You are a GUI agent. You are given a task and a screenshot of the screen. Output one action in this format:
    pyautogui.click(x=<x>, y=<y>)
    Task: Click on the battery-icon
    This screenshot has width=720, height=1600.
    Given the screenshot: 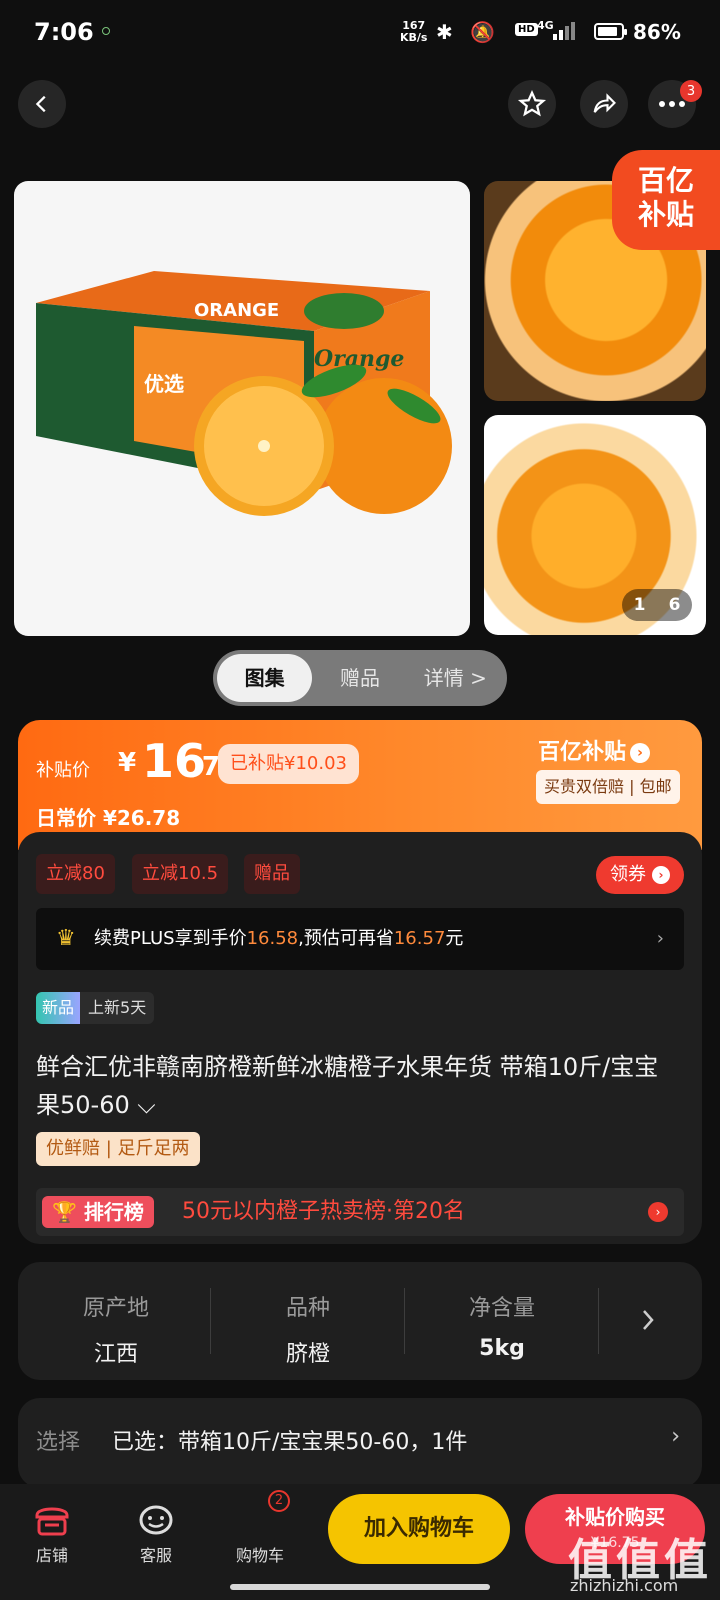 What is the action you would take?
    pyautogui.click(x=610, y=31)
    